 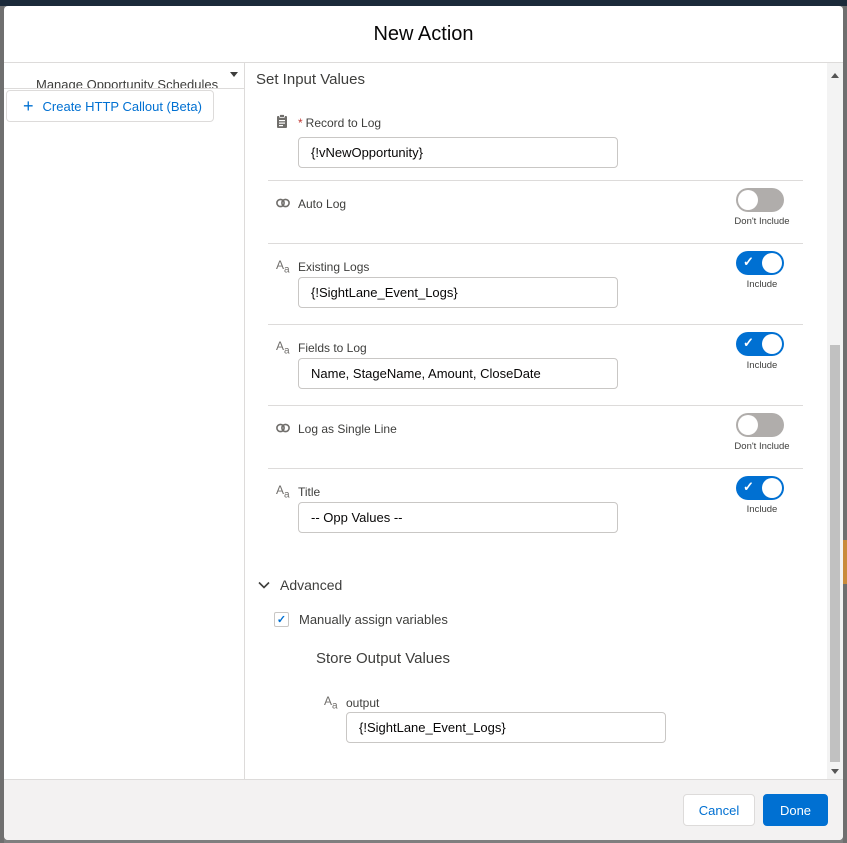 What do you see at coordinates (835, 771) in the screenshot?
I see `scroll-down-arrow-icon` at bounding box center [835, 771].